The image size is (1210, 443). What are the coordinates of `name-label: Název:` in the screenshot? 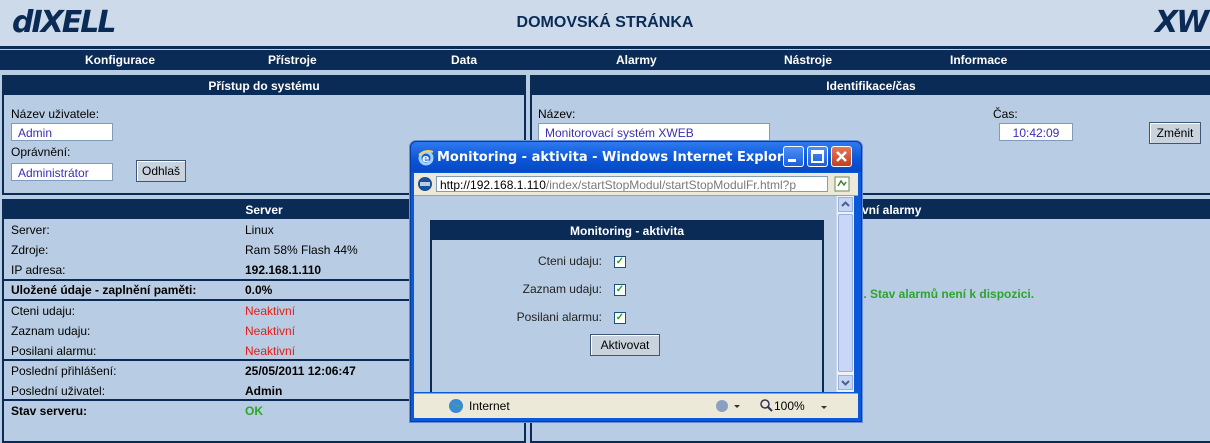 It's located at (557, 114).